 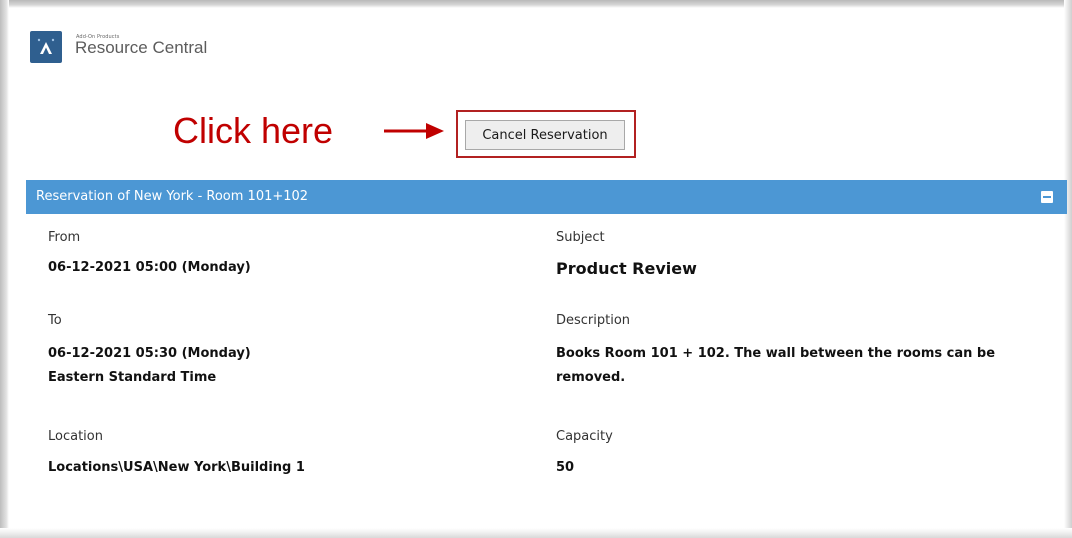 I want to click on window-frame-top, so click(x=536, y=4).